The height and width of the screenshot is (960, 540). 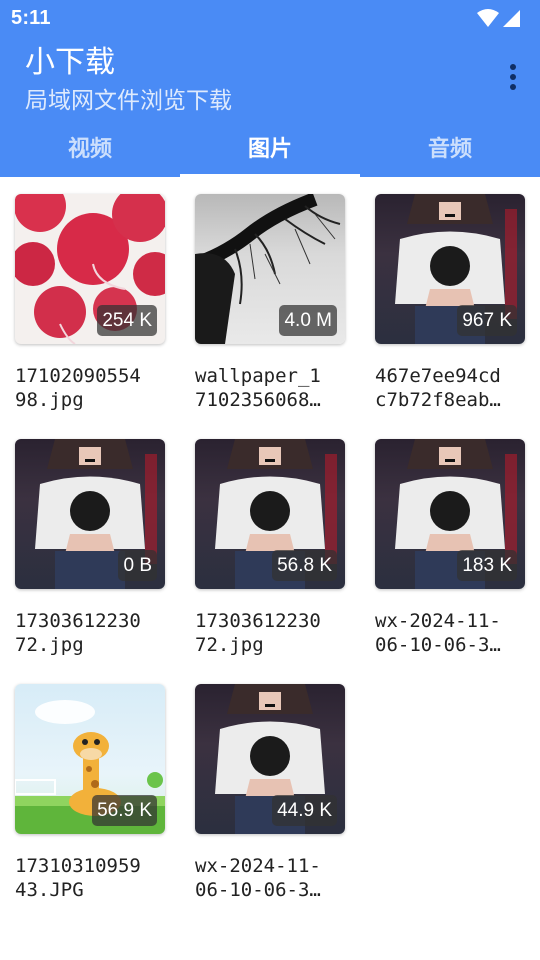 What do you see at coordinates (128, 100) in the screenshot?
I see `app-subtitle: 局域网文件浏览下载` at bounding box center [128, 100].